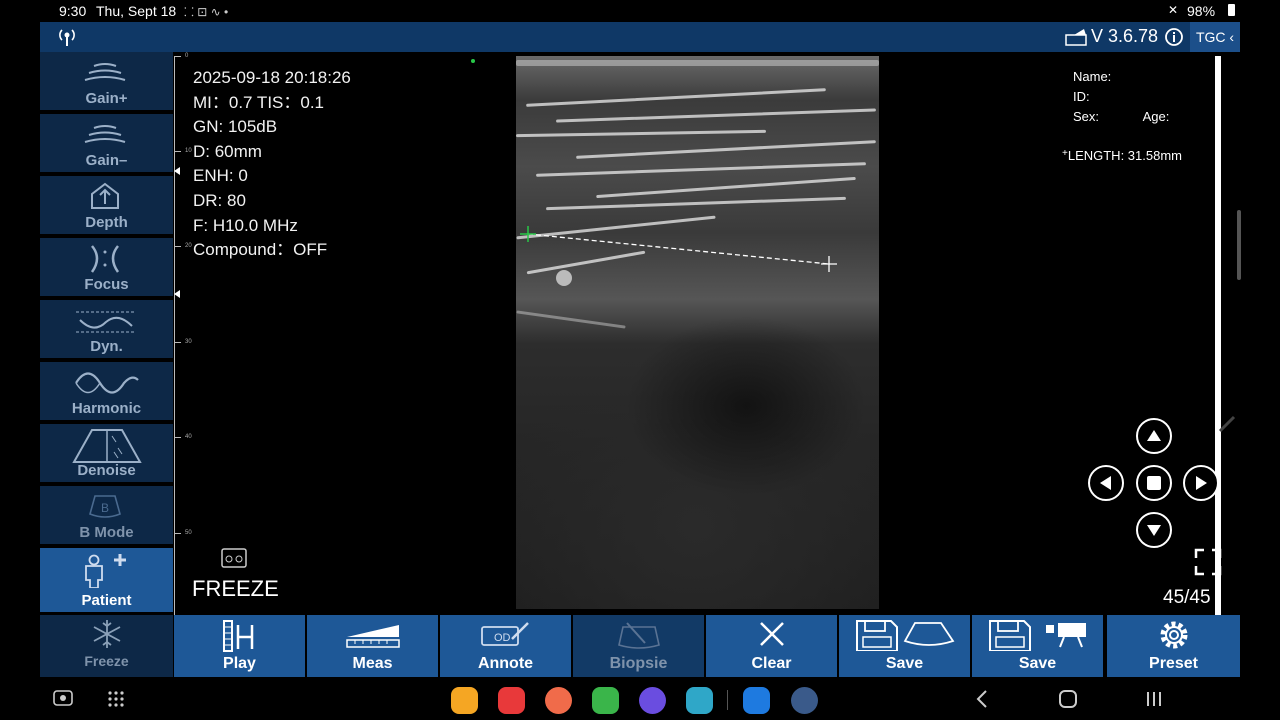 Image resolution: width=1280 pixels, height=720 pixels. I want to click on preset-button: Preset, so click(1173, 646).